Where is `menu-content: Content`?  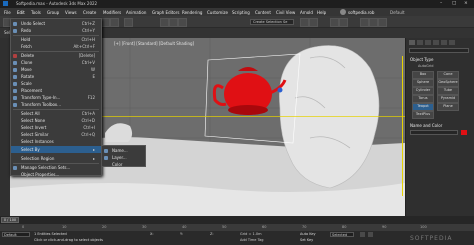
menu-content: Content is located at coordinates (263, 12).